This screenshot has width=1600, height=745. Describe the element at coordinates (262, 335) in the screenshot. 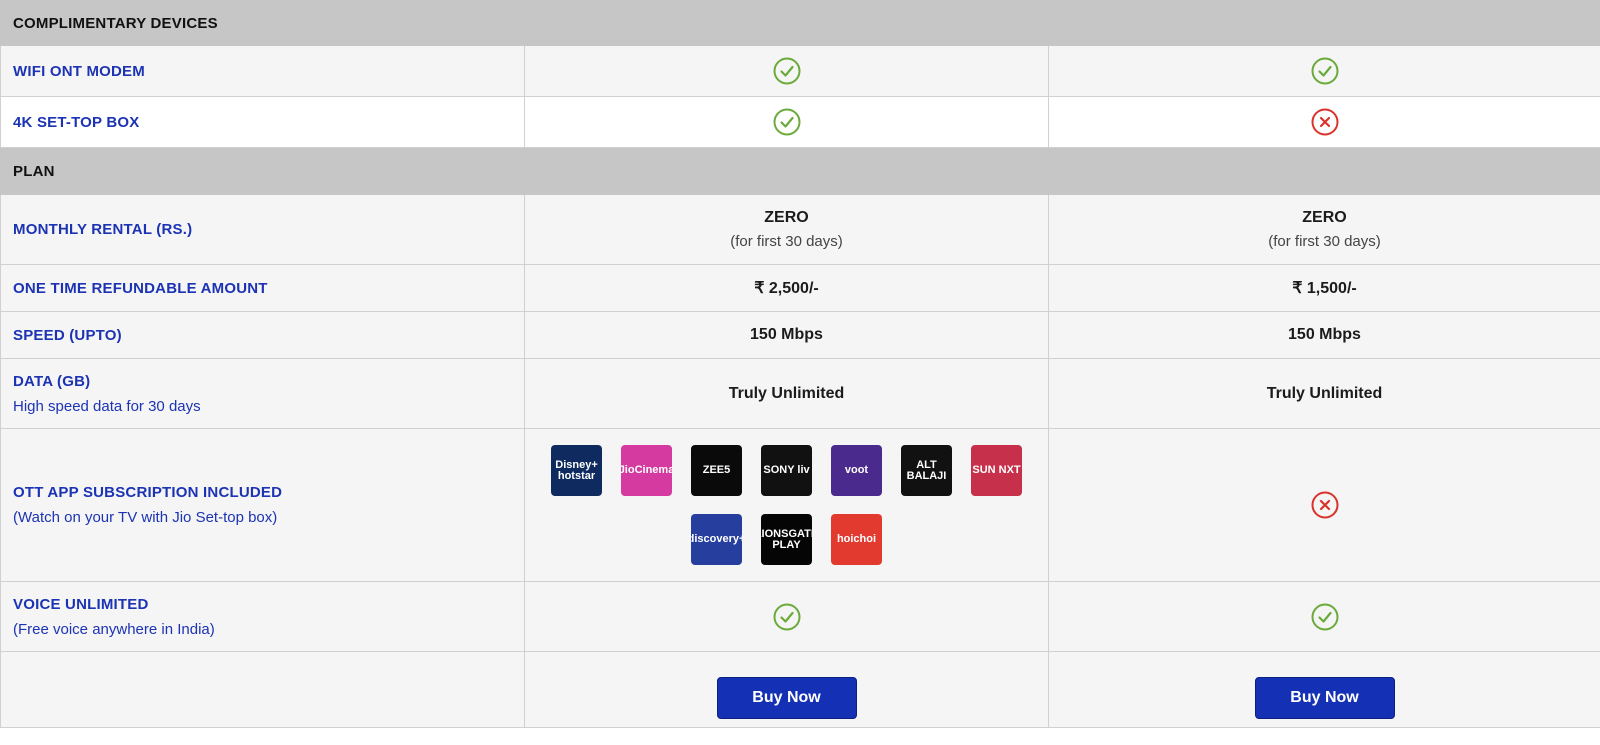

I see `row-label-speed: SPEED (UPTO)` at that location.